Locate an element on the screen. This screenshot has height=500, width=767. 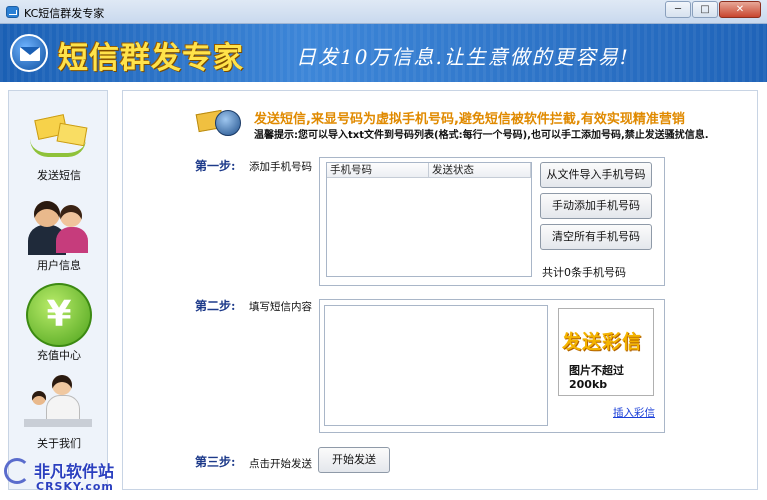
phone-list: 手机号码 发送状态 is located at coordinates (429, 219).